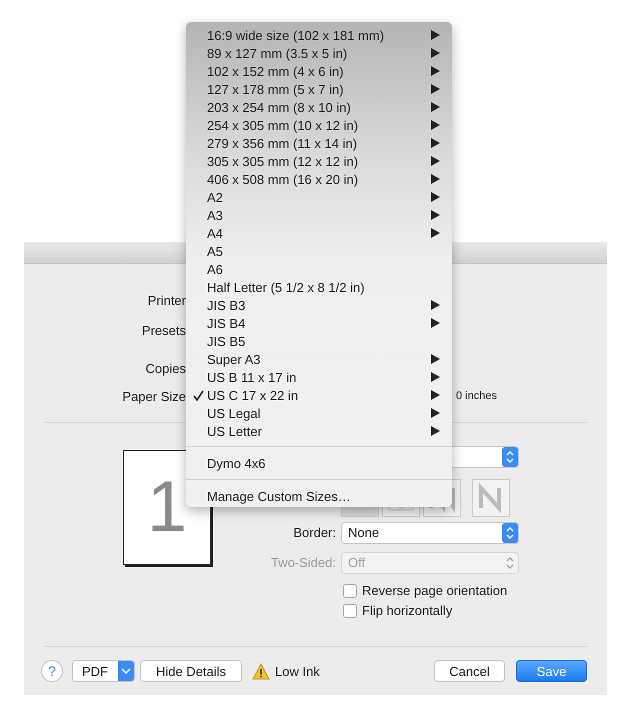  I want to click on field-label: Printer, so click(166, 300).